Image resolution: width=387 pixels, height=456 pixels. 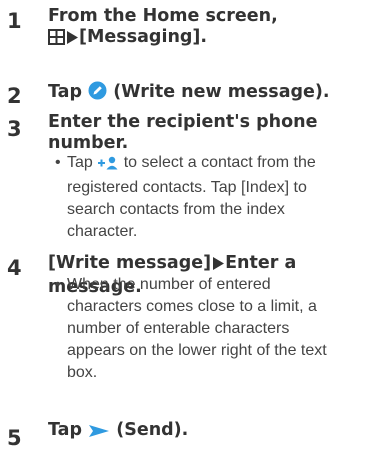 What do you see at coordinates (213, 432) in the screenshot?
I see `step-heading: Tap (Send).` at bounding box center [213, 432].